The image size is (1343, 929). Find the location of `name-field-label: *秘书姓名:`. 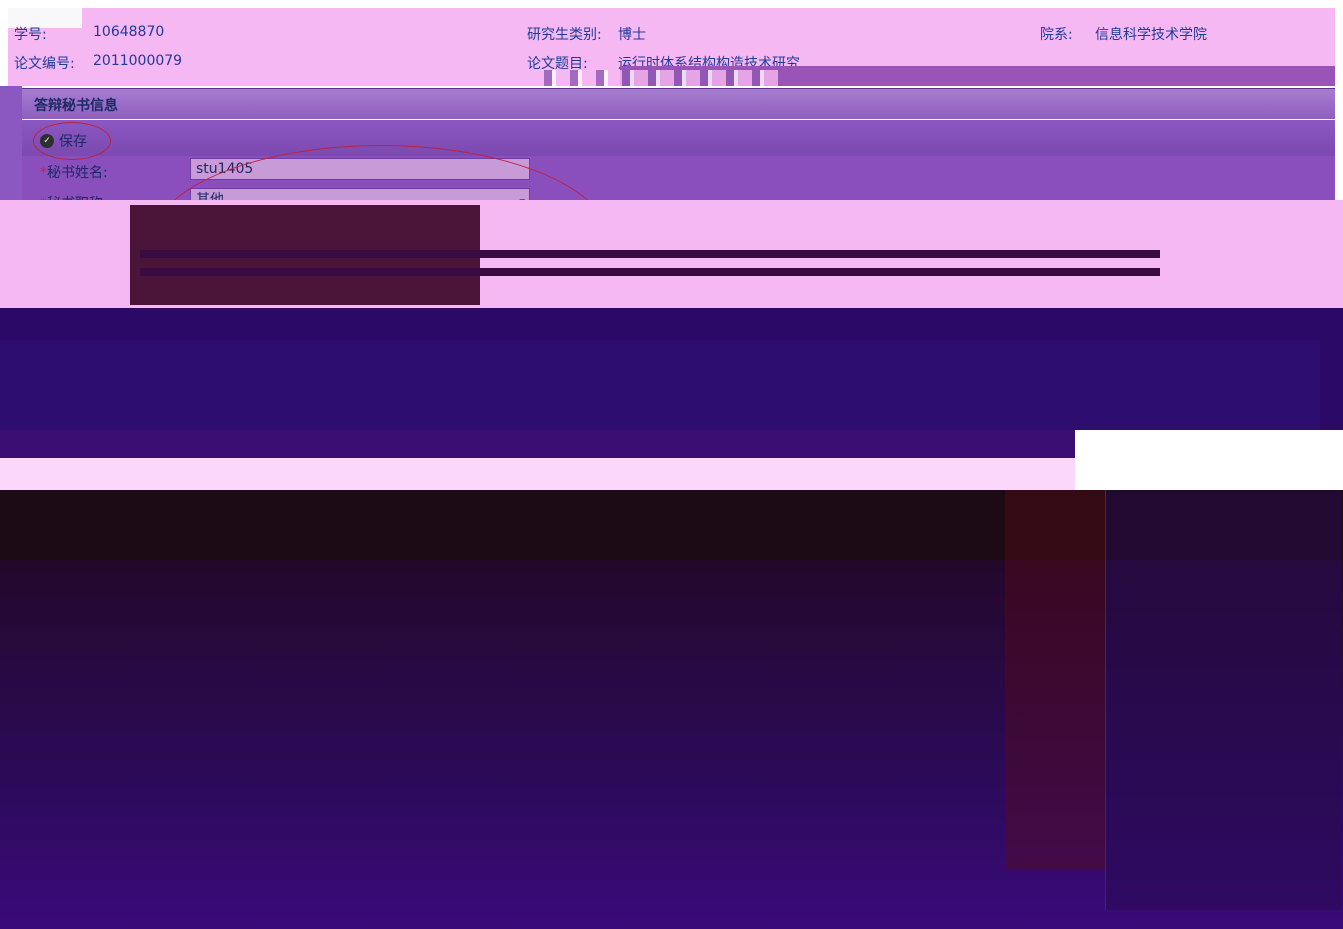

name-field-label: *秘书姓名: is located at coordinates (74, 172).